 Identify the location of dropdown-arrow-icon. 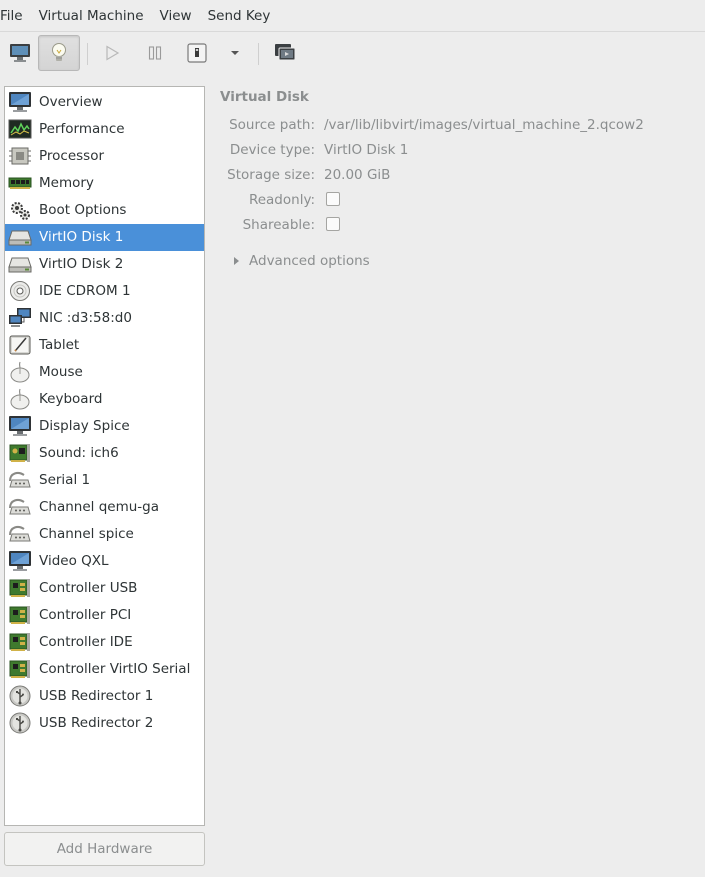
(235, 53).